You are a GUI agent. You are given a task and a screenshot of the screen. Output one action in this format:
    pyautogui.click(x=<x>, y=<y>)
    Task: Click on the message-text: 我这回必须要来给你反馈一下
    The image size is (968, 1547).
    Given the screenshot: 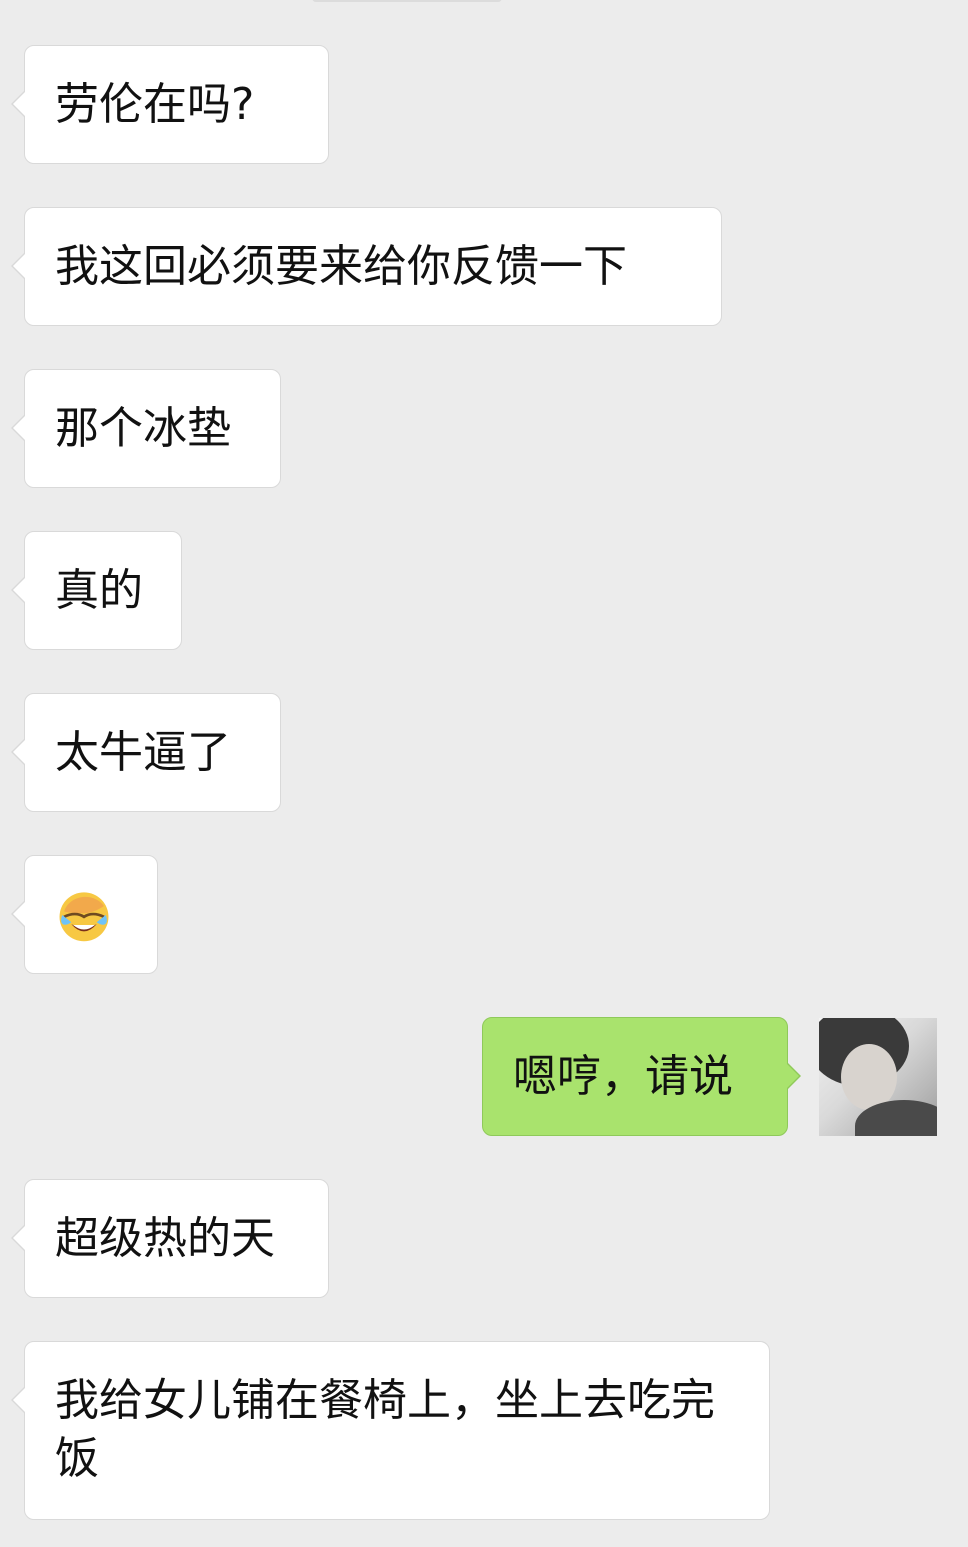 What is the action you would take?
    pyautogui.click(x=341, y=266)
    